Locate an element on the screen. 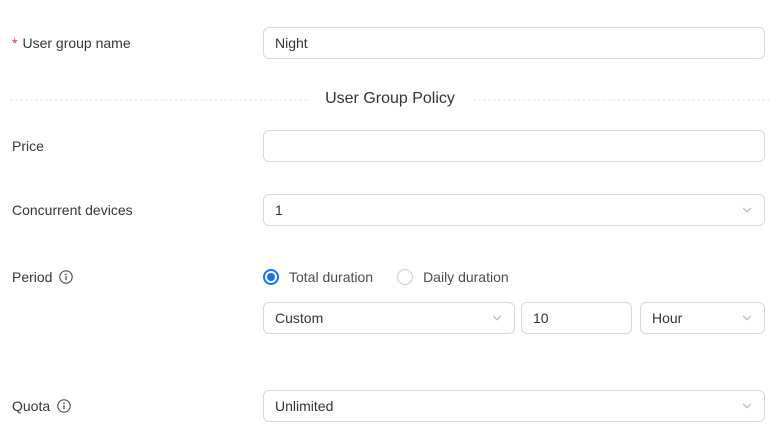 Image resolution: width=780 pixels, height=441 pixels. concurrent-devices-row: Concurrent devices 1 is located at coordinates (390, 210).